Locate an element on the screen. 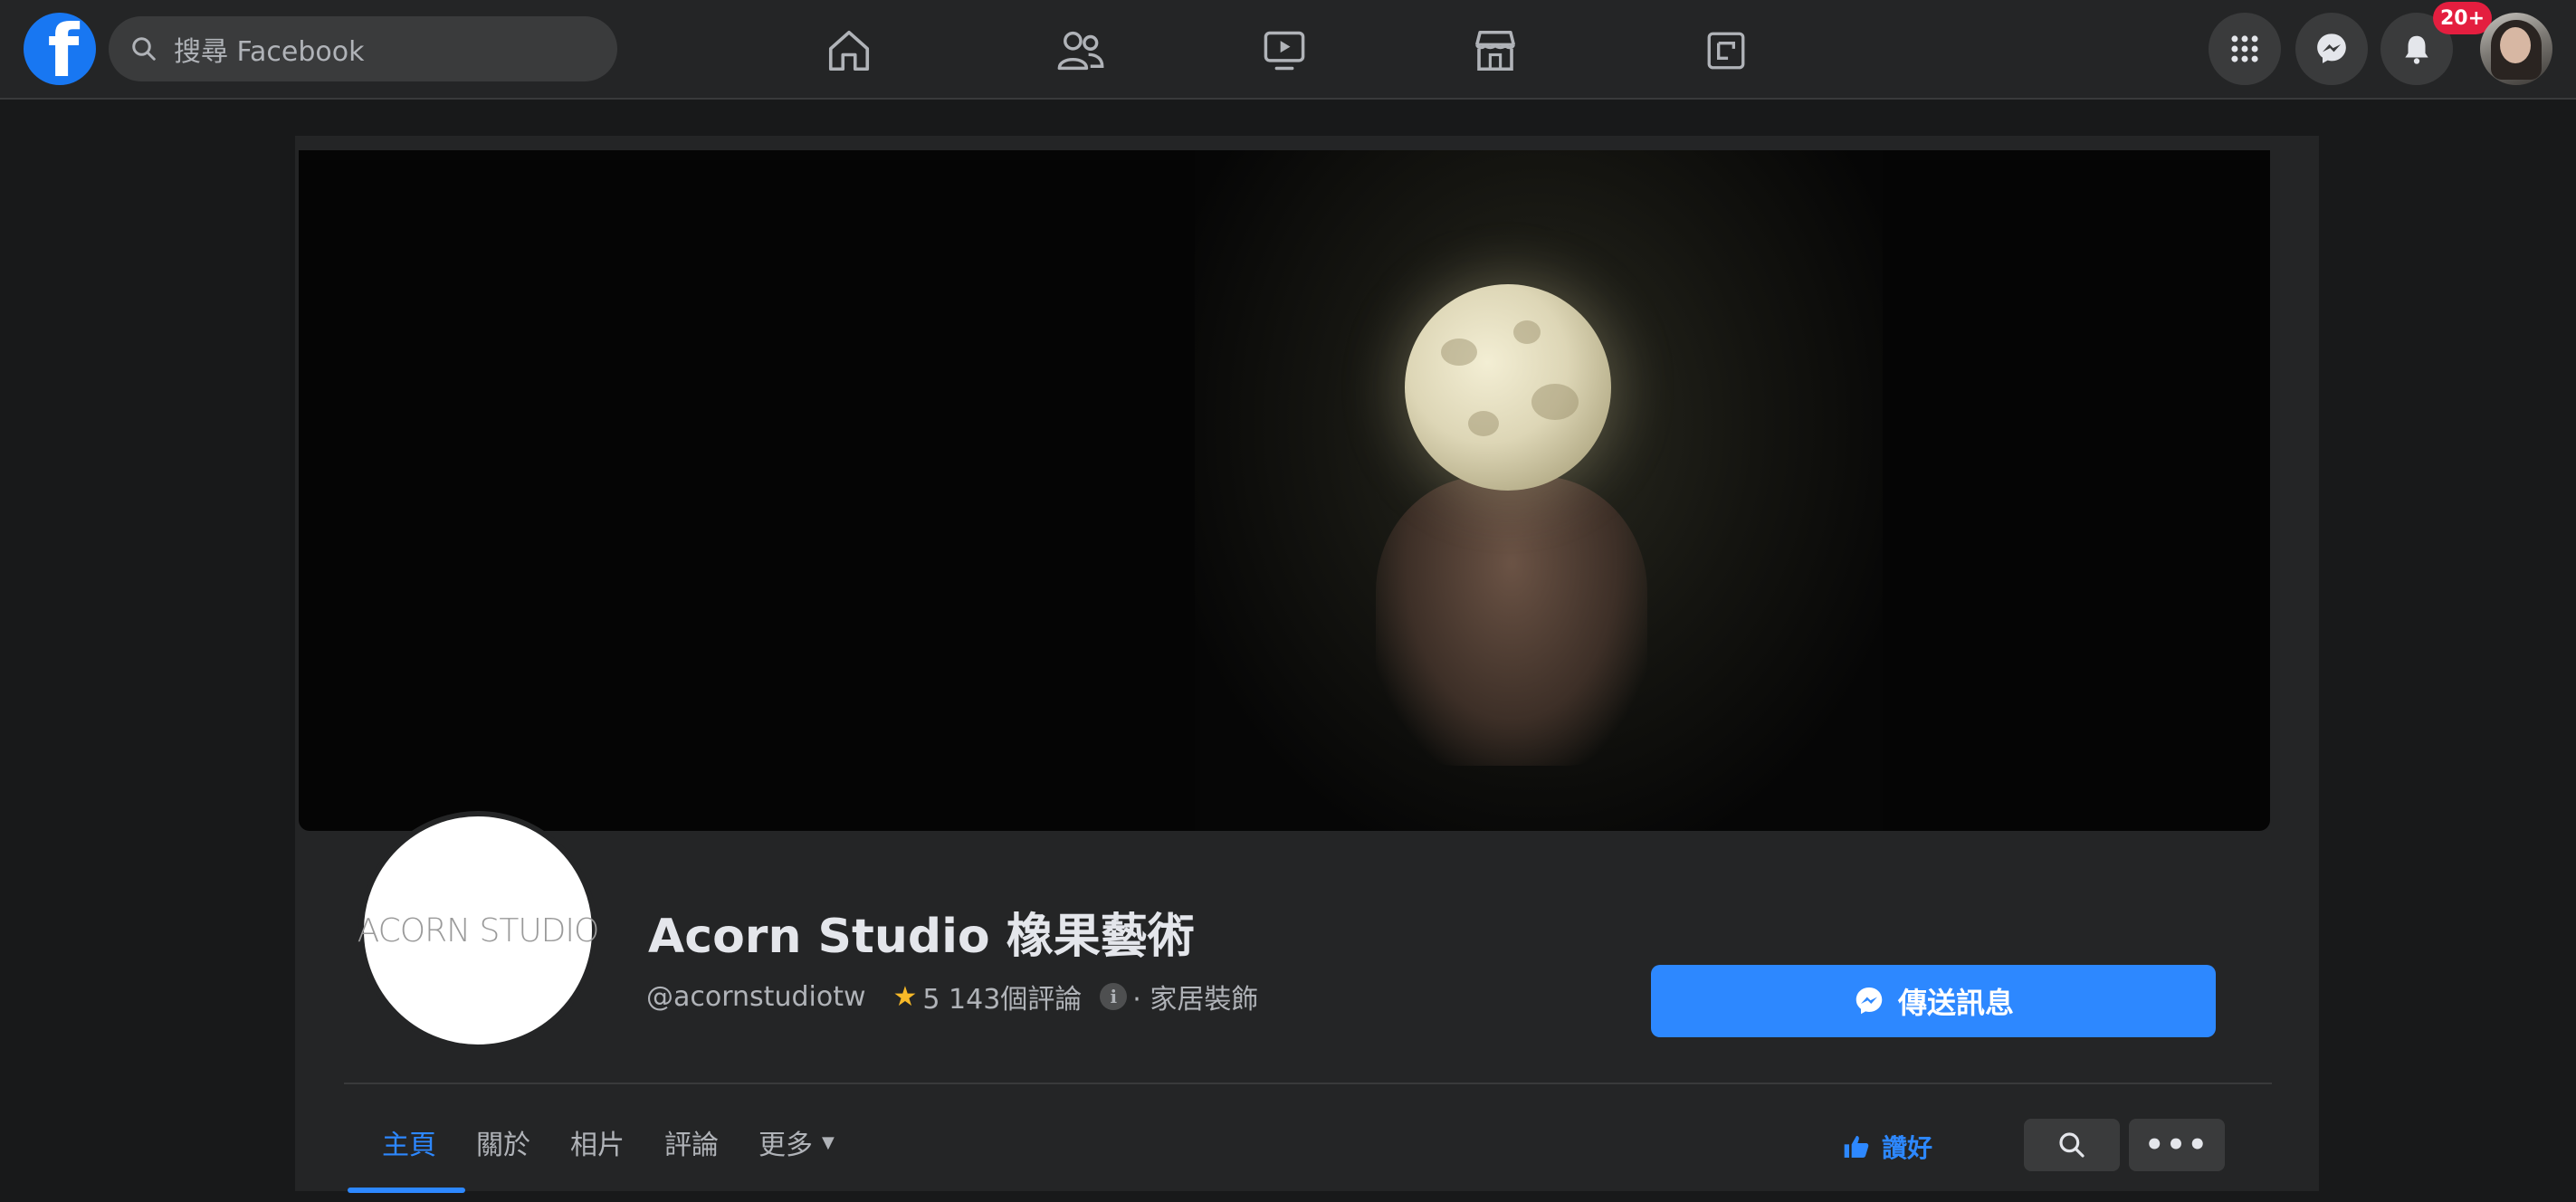  page-category: · 家居裝飾 is located at coordinates (1195, 996).